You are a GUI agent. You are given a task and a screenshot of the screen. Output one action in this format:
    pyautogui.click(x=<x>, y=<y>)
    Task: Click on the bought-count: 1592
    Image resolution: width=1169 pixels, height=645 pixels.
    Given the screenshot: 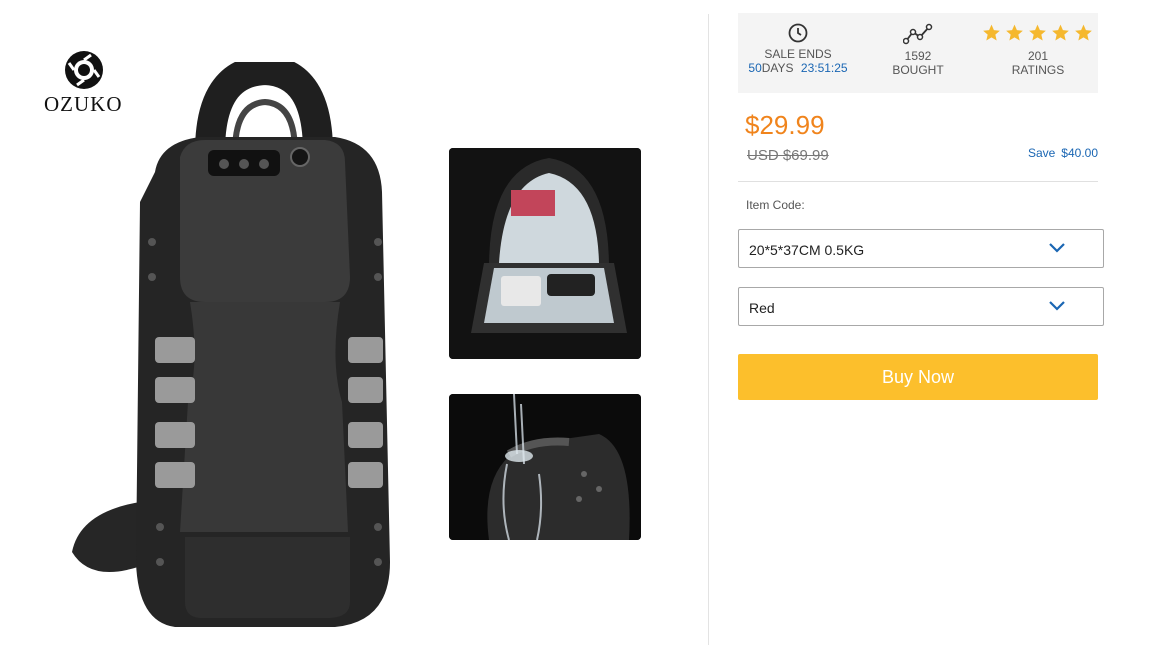 What is the action you would take?
    pyautogui.click(x=918, y=56)
    